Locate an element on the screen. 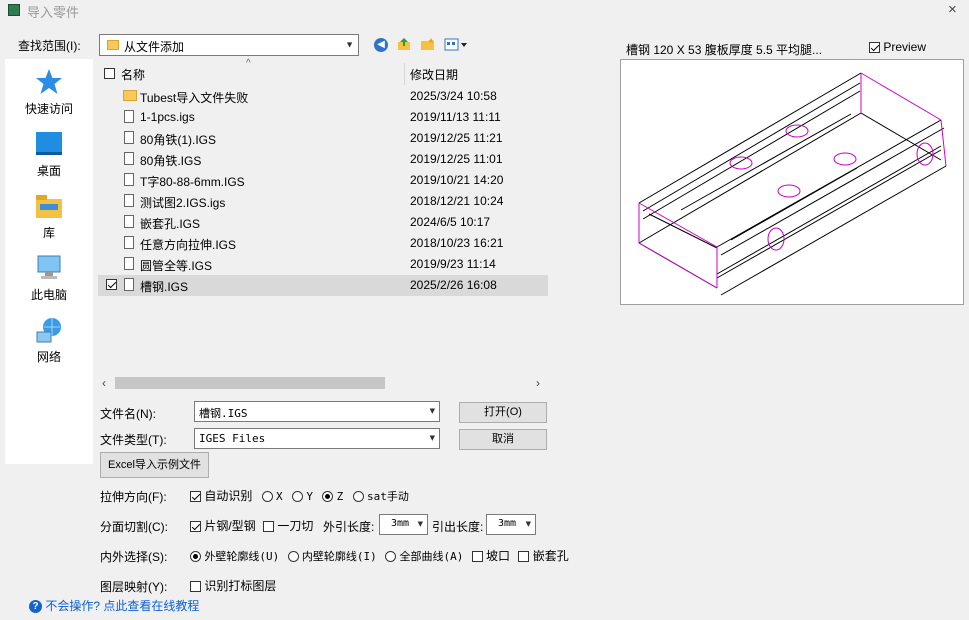 Image resolution: width=969 pixels, height=620 pixels. place-library: 库 is located at coordinates (49, 216).